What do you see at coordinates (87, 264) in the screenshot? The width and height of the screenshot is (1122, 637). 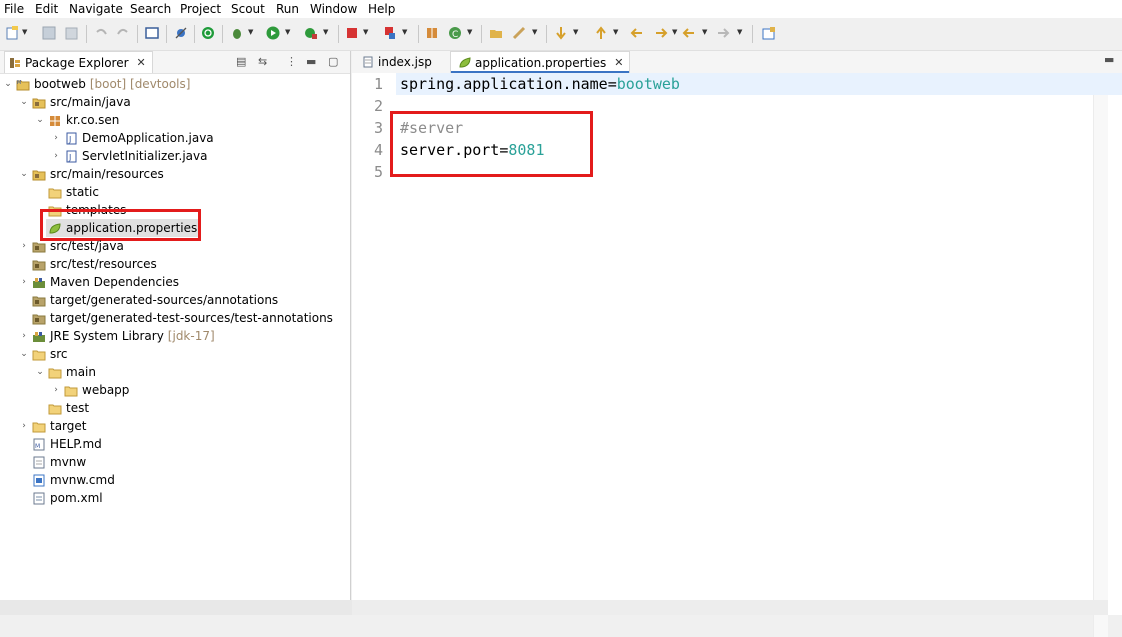 I see `tree-item-src-test-resources: src/test/resources` at bounding box center [87, 264].